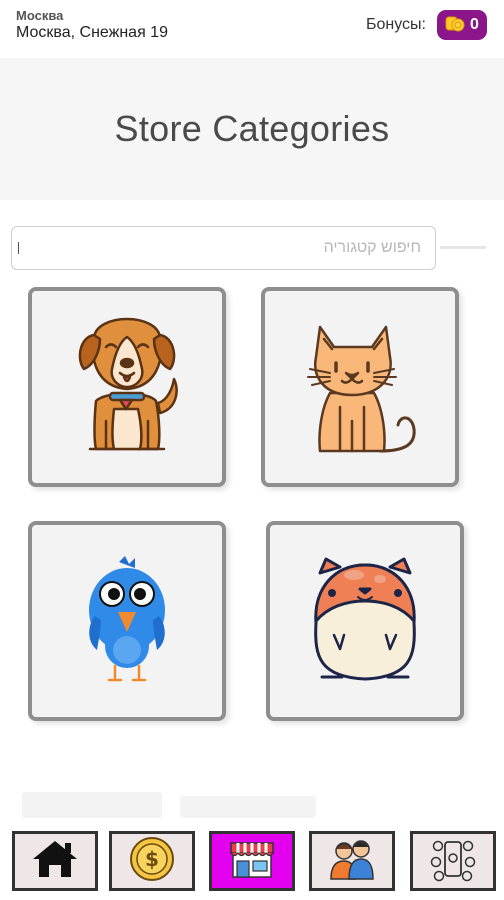 This screenshot has width=504, height=900. I want to click on bonus-label: Бонусы:, so click(396, 24).